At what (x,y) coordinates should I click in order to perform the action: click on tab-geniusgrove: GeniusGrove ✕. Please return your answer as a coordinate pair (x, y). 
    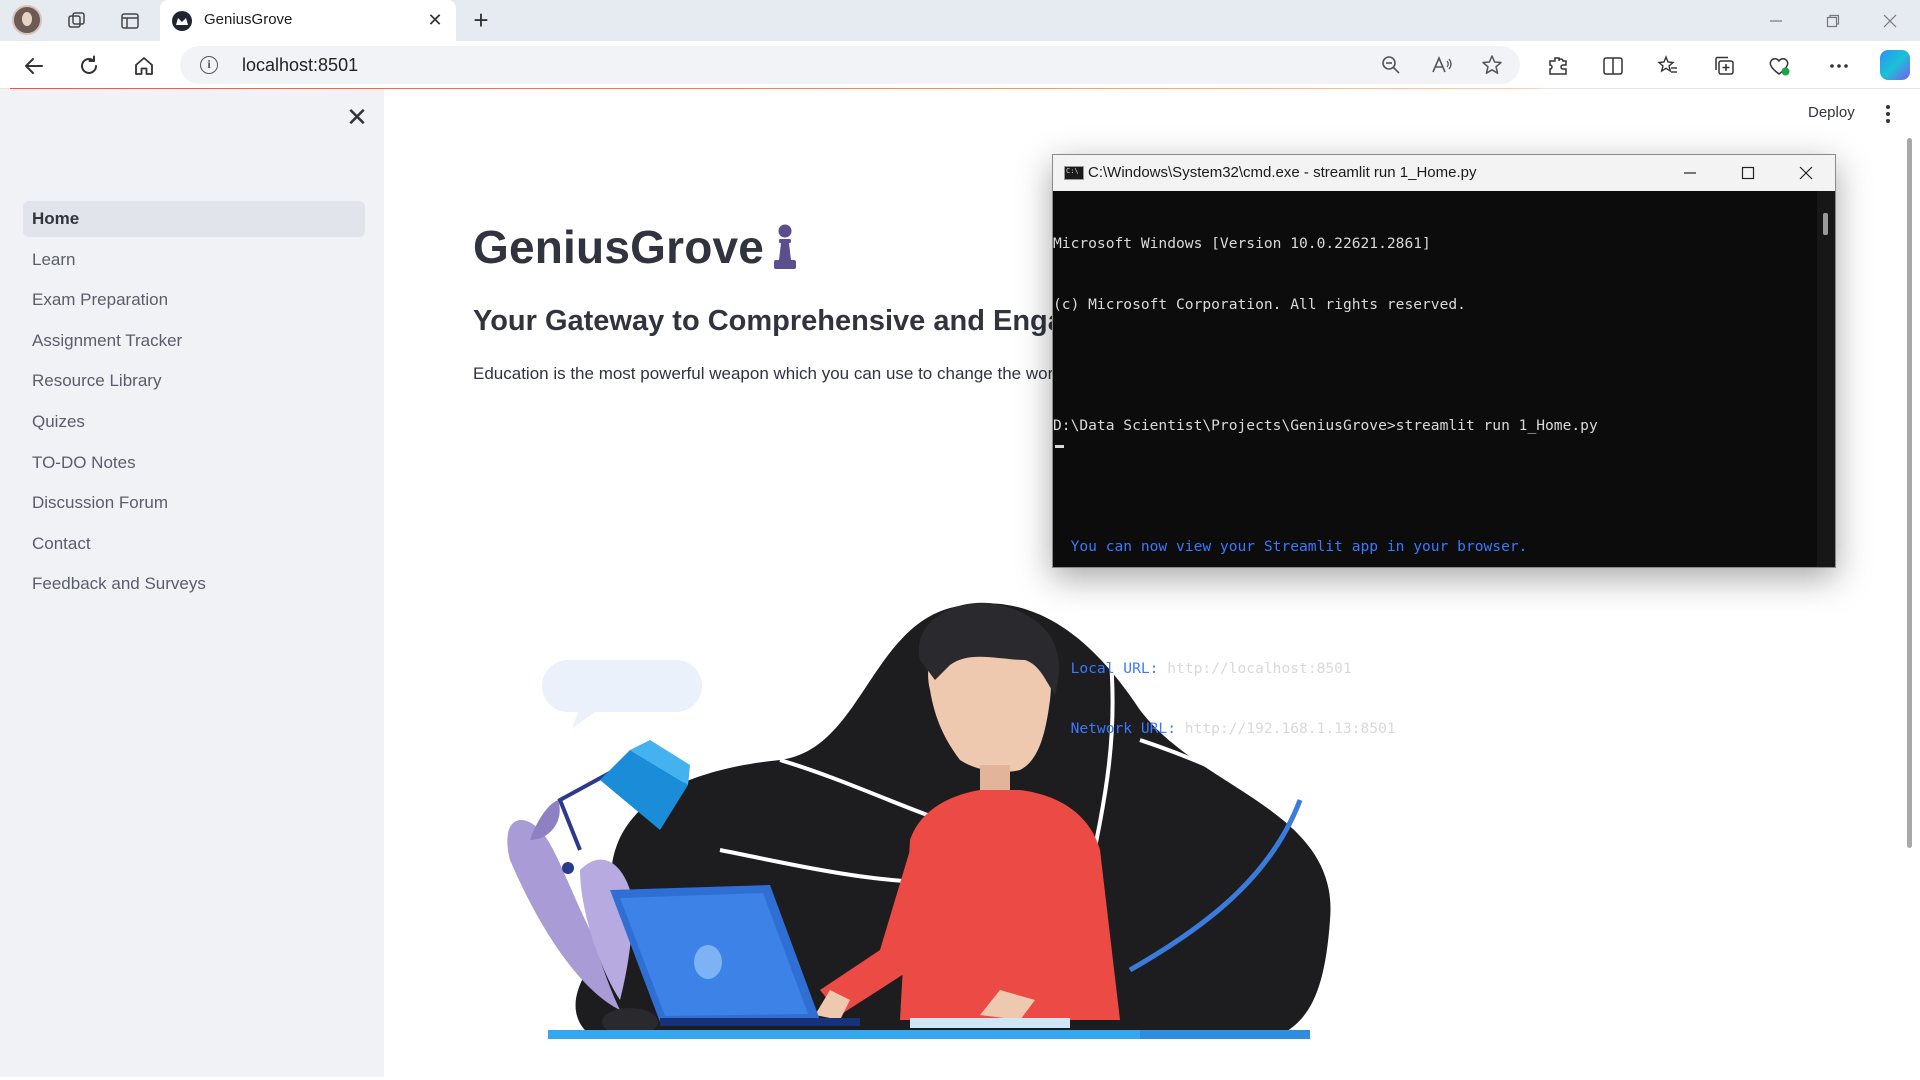
    Looking at the image, I should click on (308, 20).